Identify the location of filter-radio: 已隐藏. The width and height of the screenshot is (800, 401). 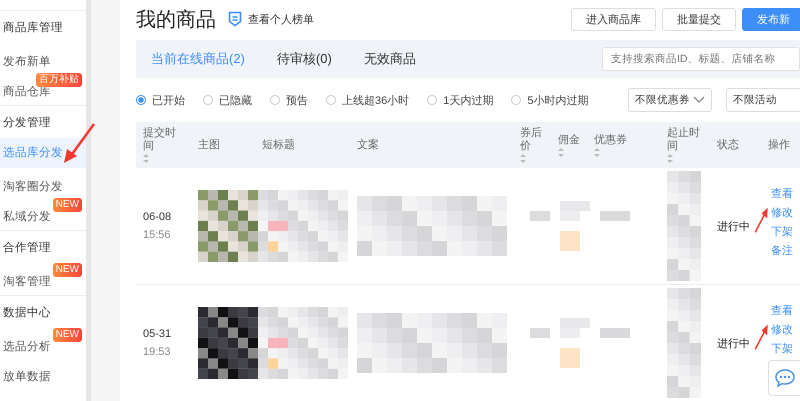
(227, 100).